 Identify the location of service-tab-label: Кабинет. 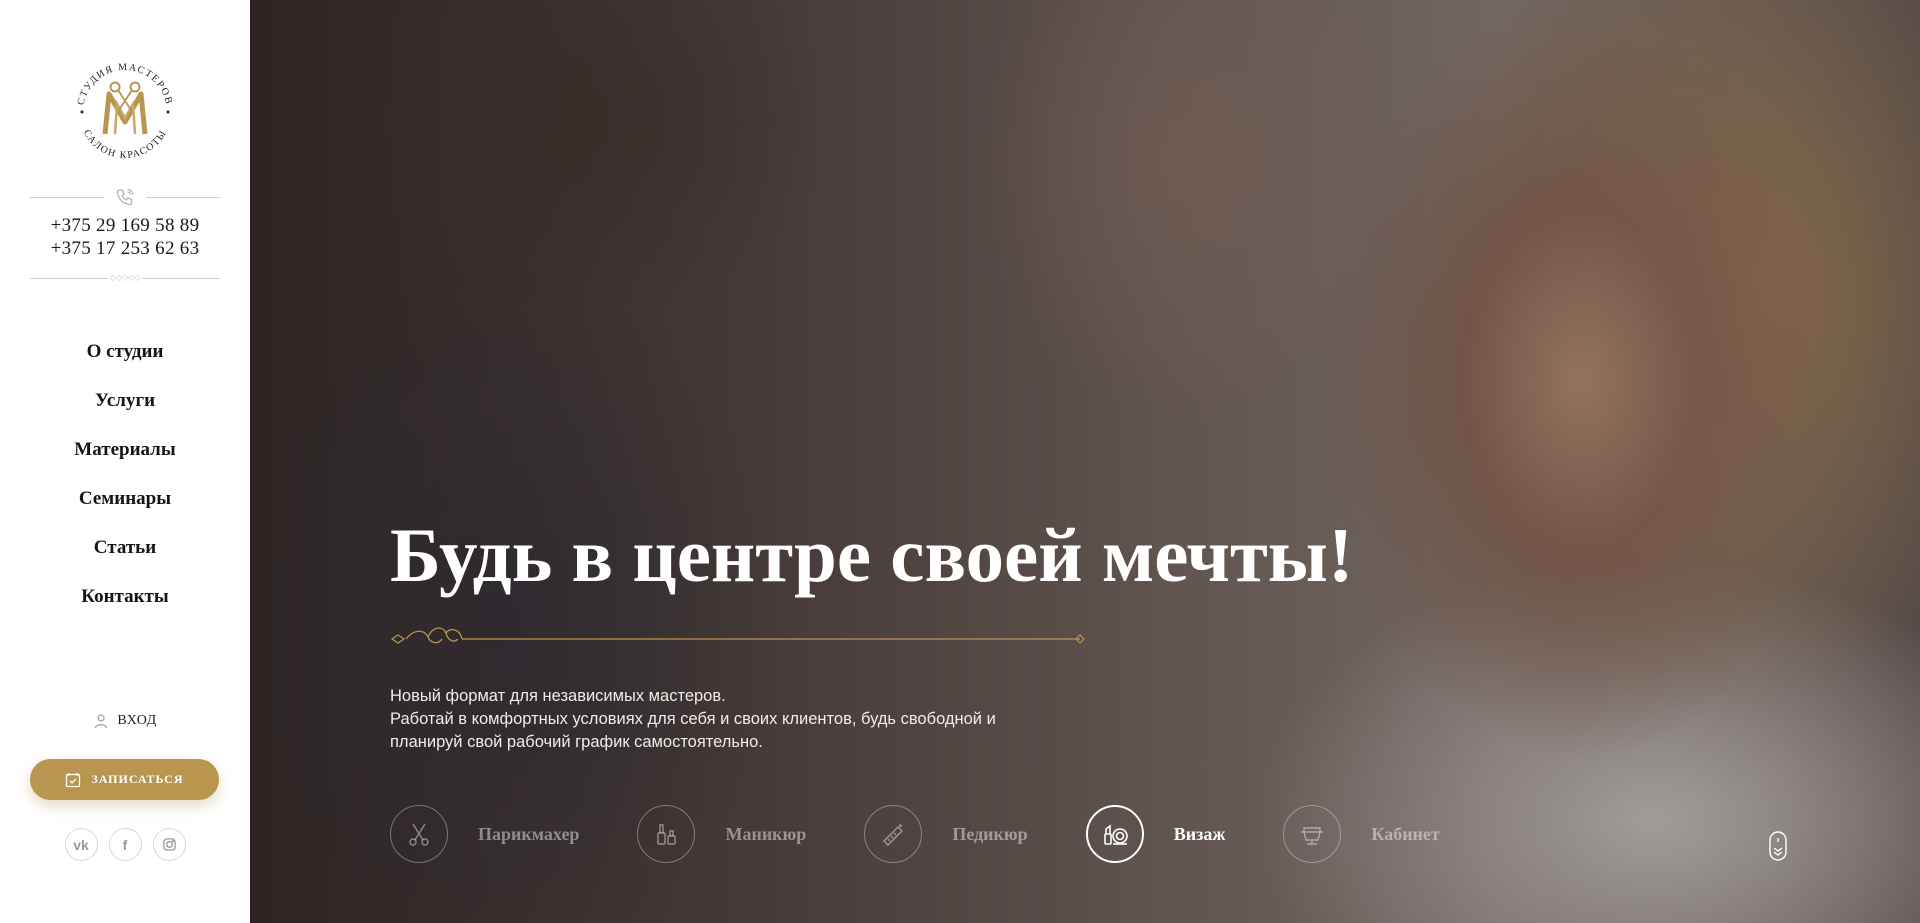
(1405, 833).